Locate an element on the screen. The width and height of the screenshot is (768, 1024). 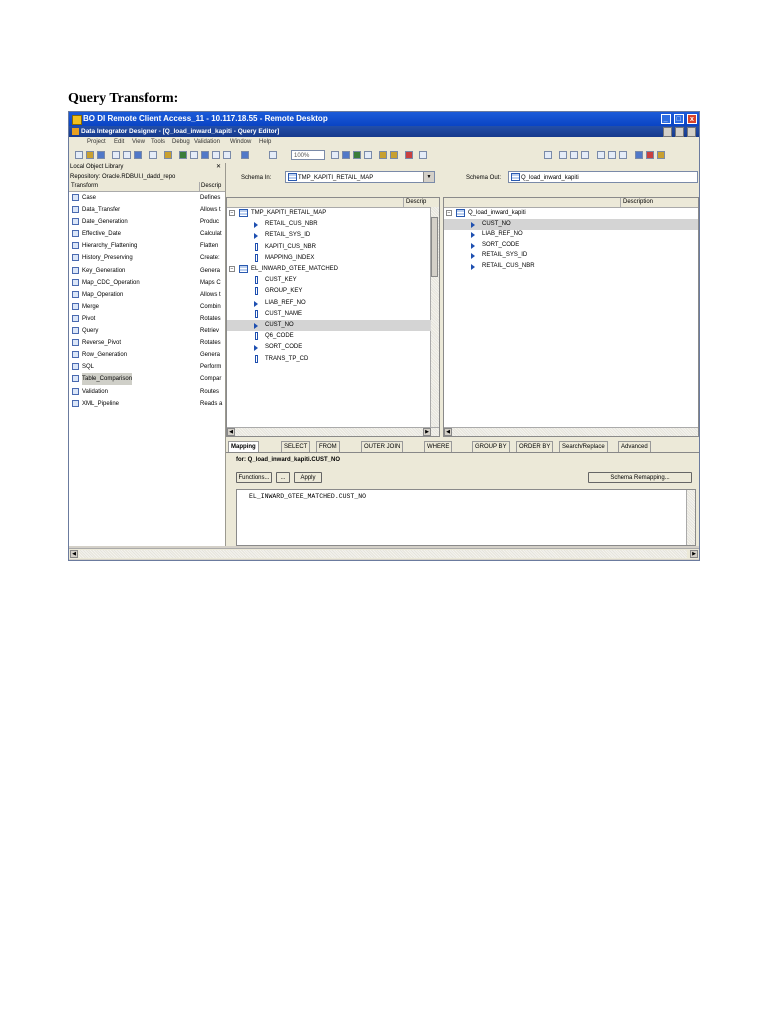
schema-out-select: Q_load_inward_kapiti is located at coordinates (603, 177).